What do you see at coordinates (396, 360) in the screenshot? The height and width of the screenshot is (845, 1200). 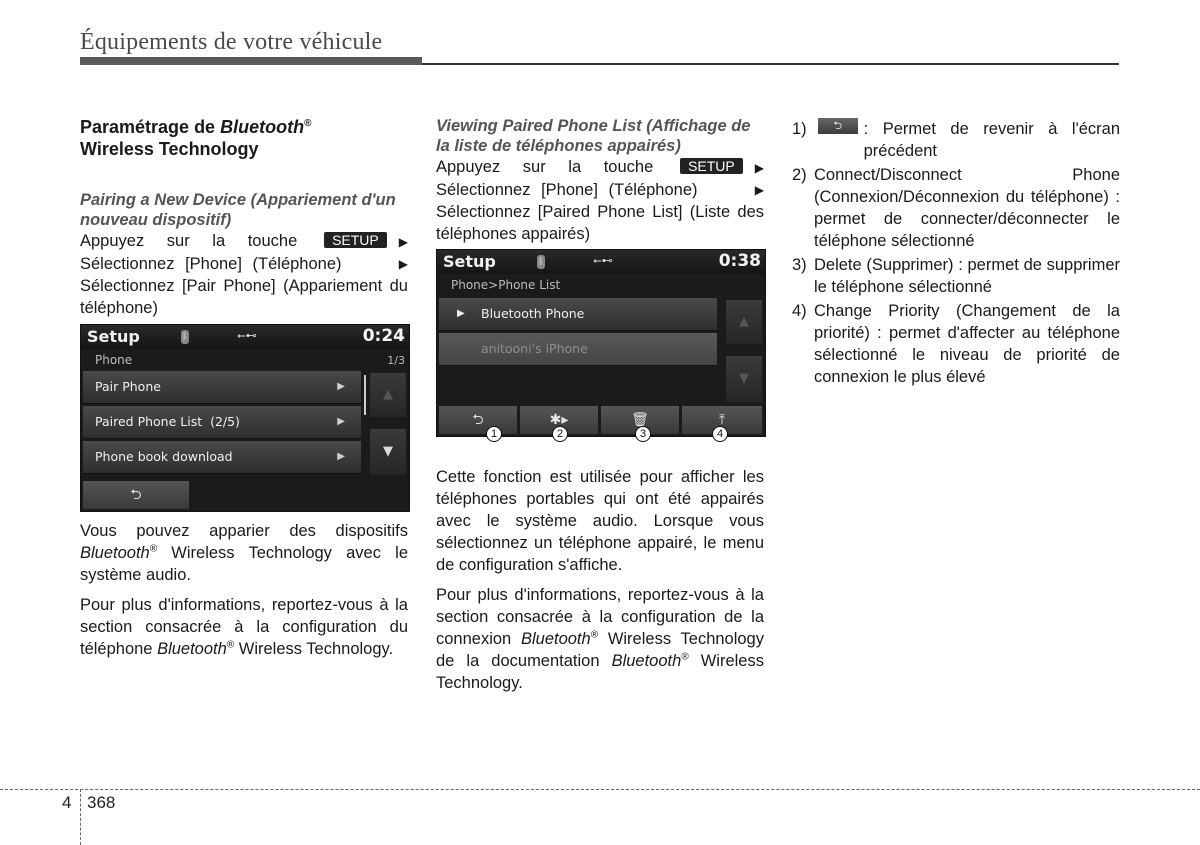 I see `screen-page-indicator: 1/3` at bounding box center [396, 360].